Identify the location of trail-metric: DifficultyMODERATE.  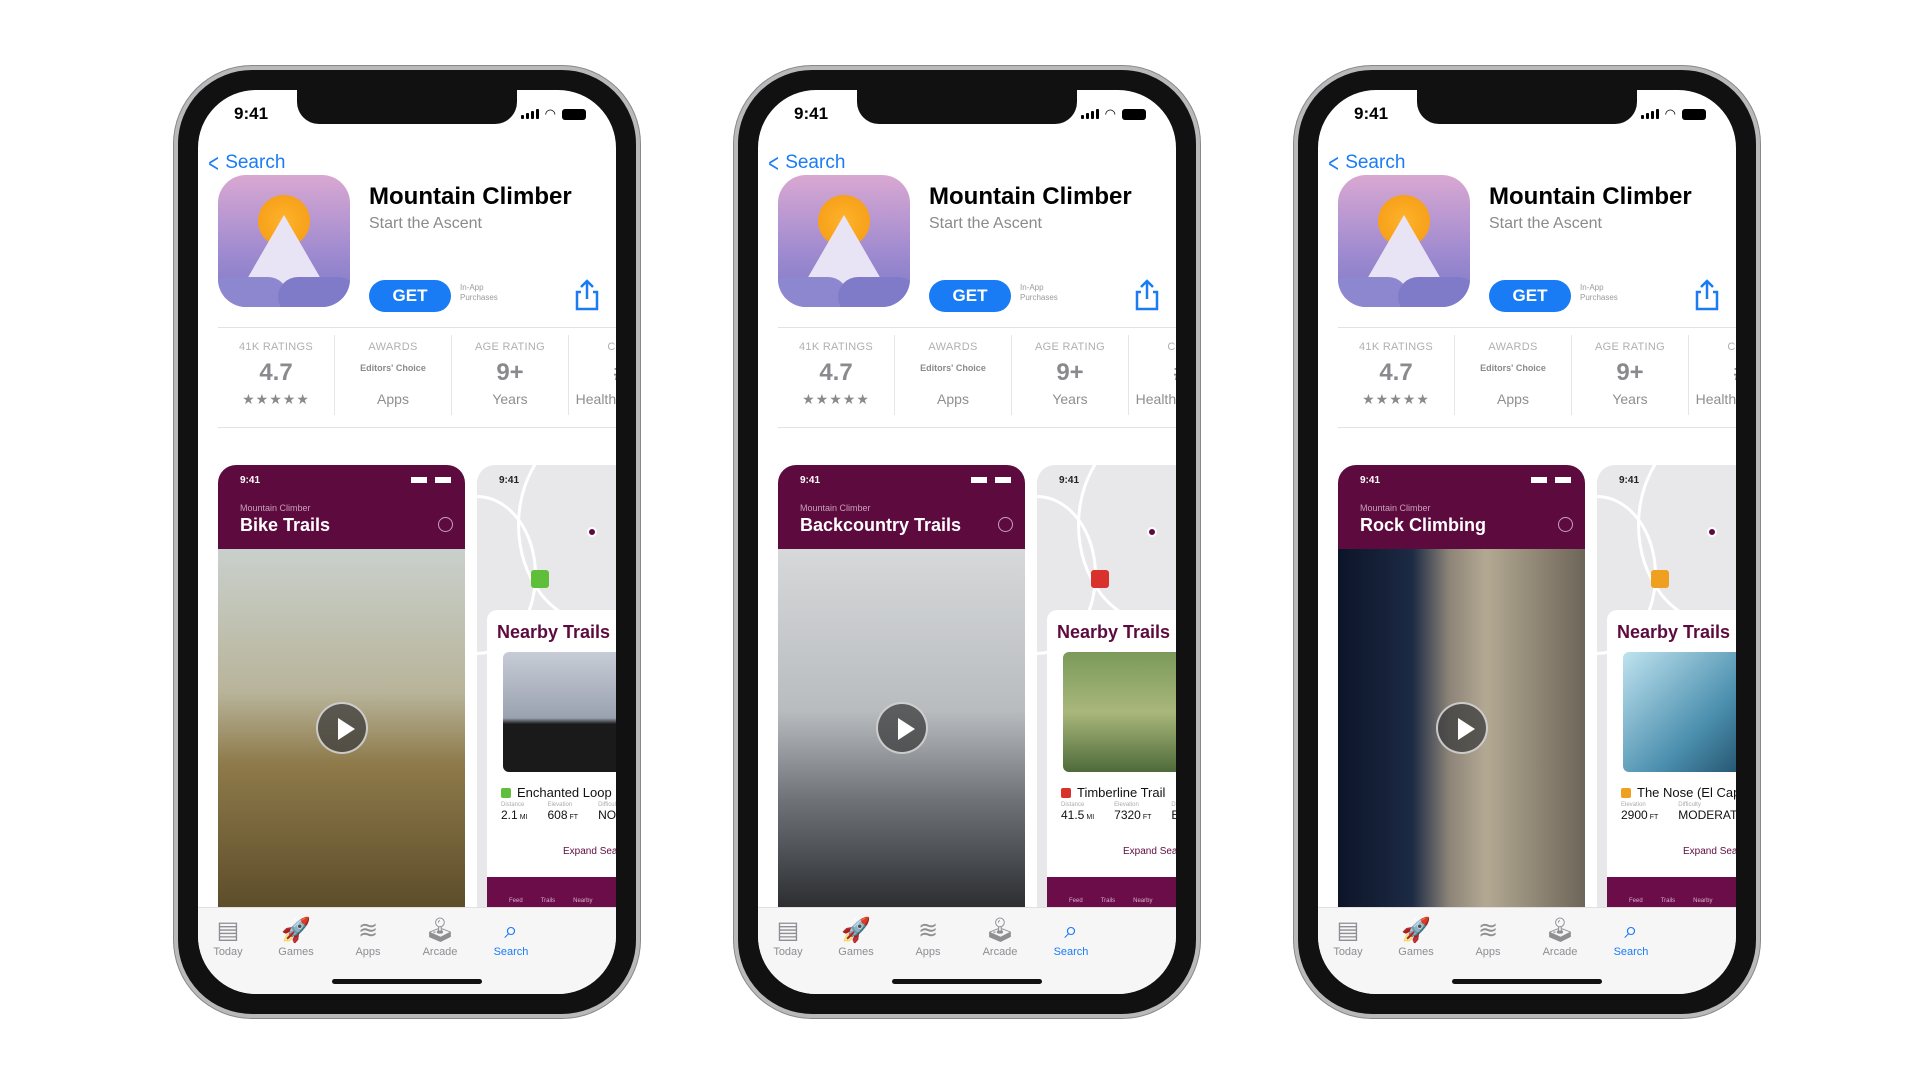
(1707, 812).